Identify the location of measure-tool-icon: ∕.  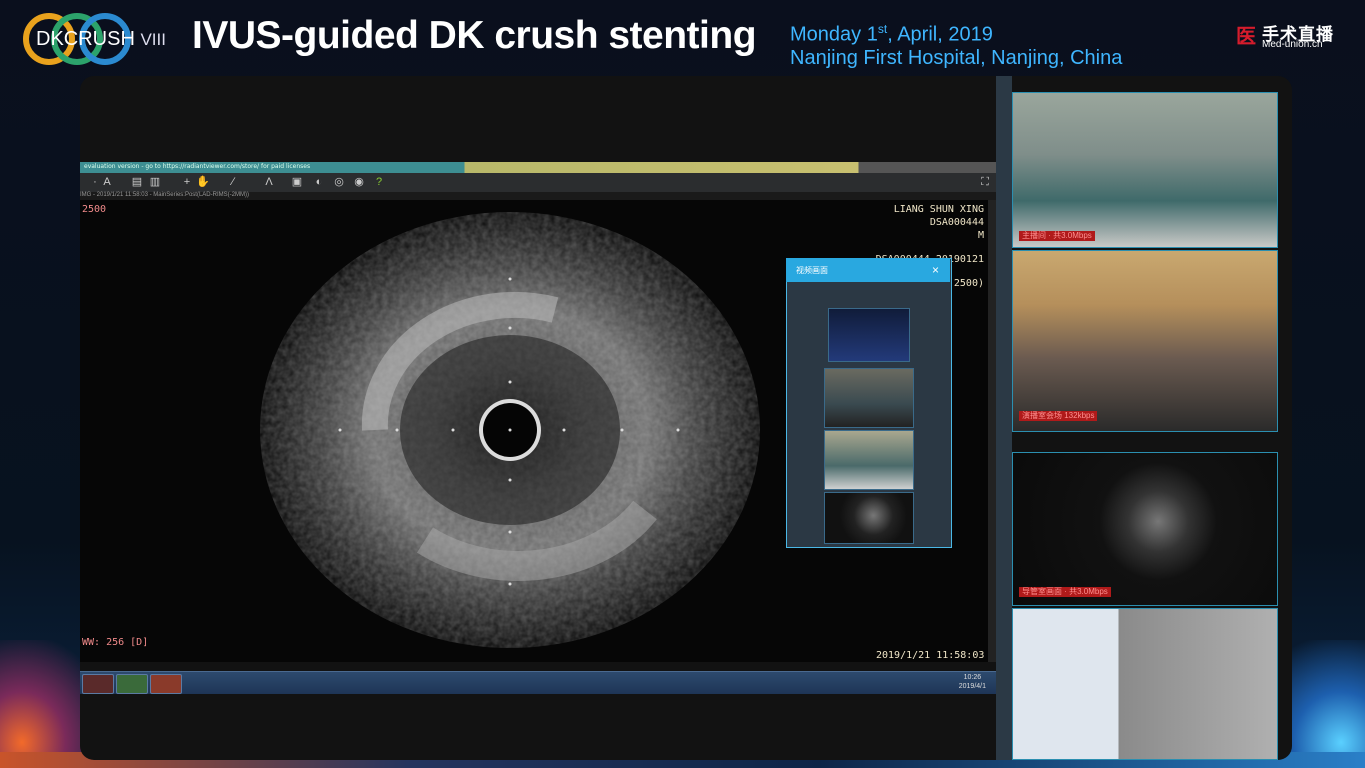
(233, 182).